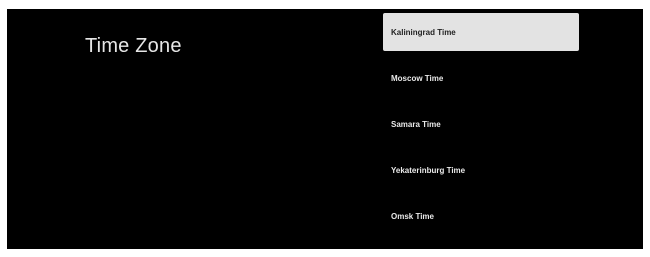 The width and height of the screenshot is (650, 257). What do you see at coordinates (416, 124) in the screenshot?
I see `time-zone-label: Samara Time` at bounding box center [416, 124].